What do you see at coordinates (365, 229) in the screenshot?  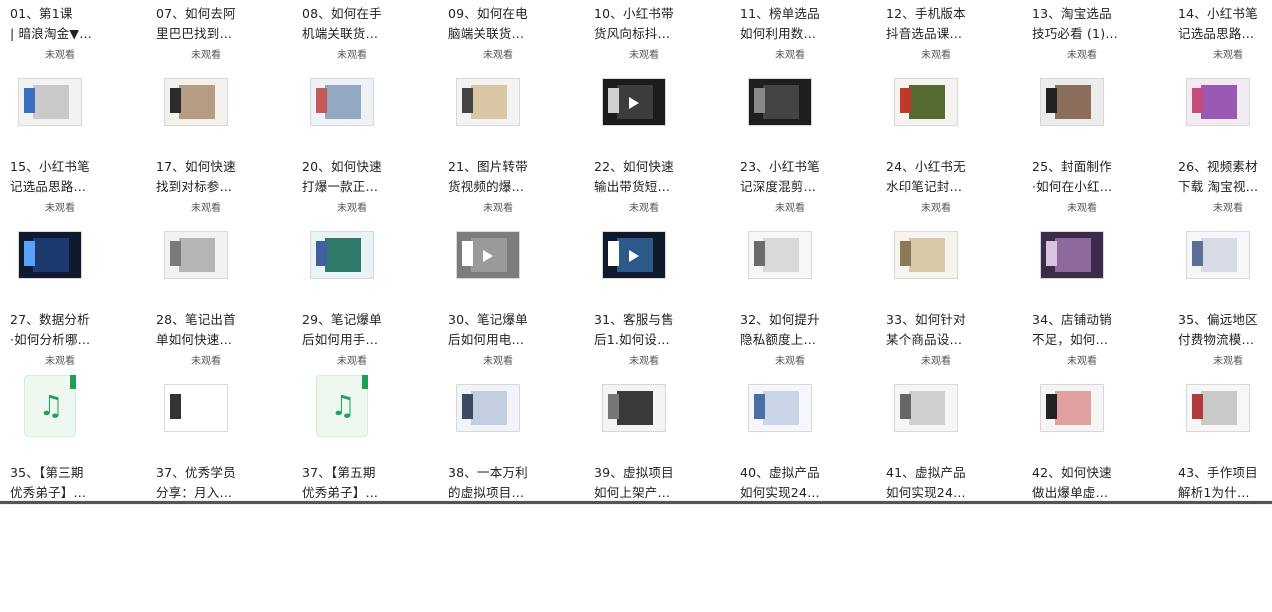 I see `course-item: 20、如何快速 打爆一款正… 未观看` at bounding box center [365, 229].